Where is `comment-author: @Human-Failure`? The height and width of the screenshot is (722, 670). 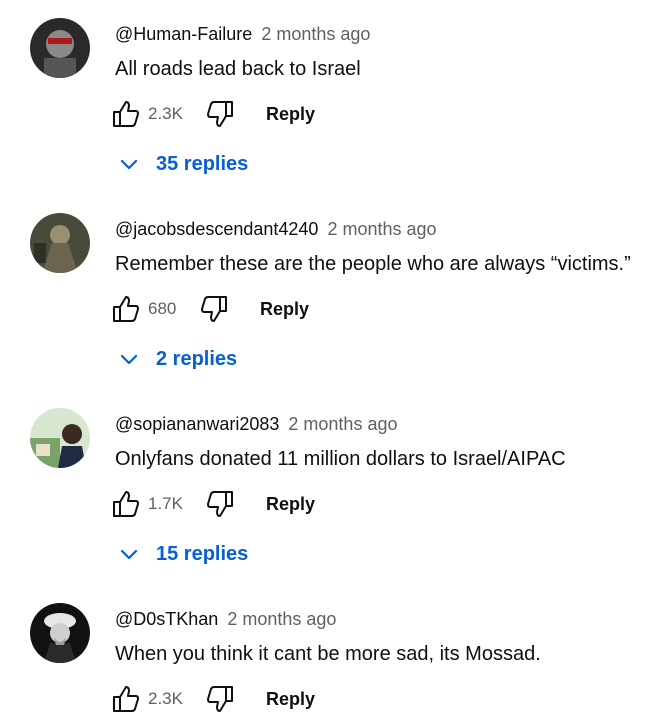
comment-author: @Human-Failure is located at coordinates (183, 34).